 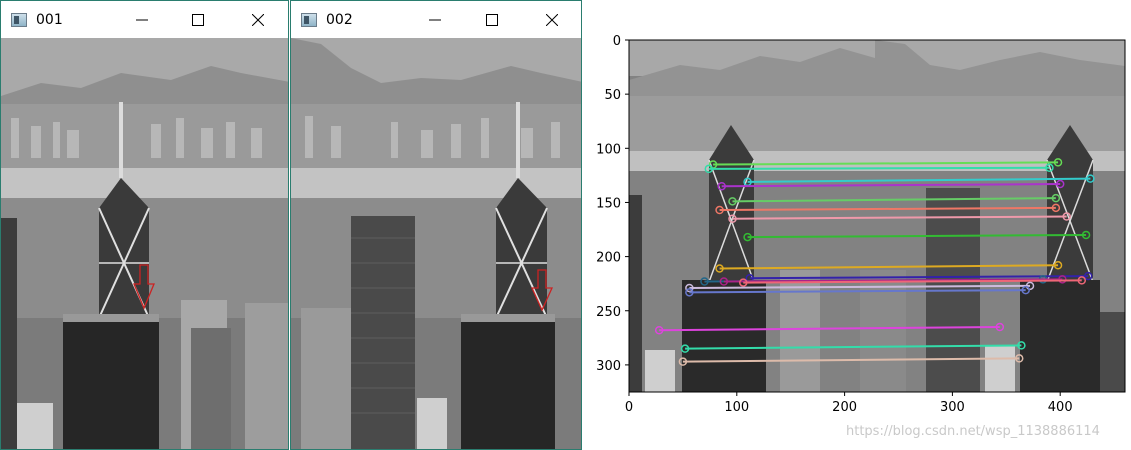 I want to click on y-tick-label: 150, so click(x=608, y=203).